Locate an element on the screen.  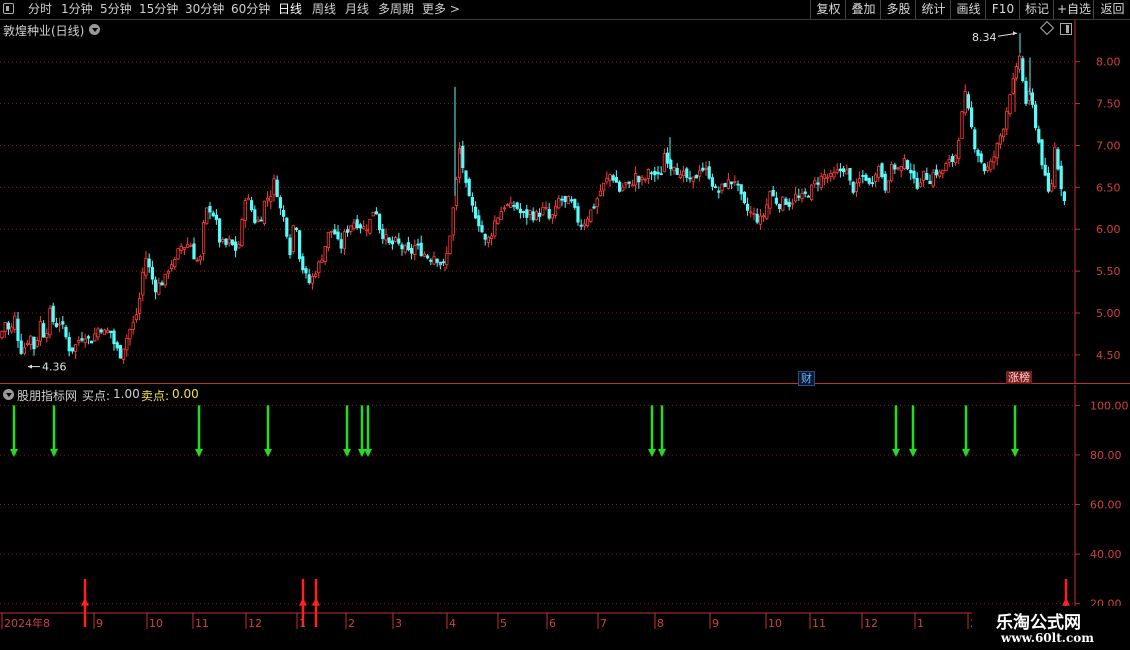
buy-label: 买点: is located at coordinates (96, 396).